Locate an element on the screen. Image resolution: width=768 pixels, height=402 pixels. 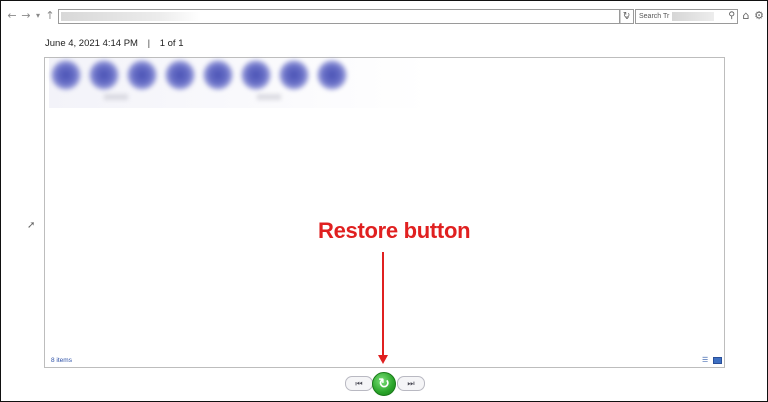
search-placeholder: Search Tr is located at coordinates (654, 16).